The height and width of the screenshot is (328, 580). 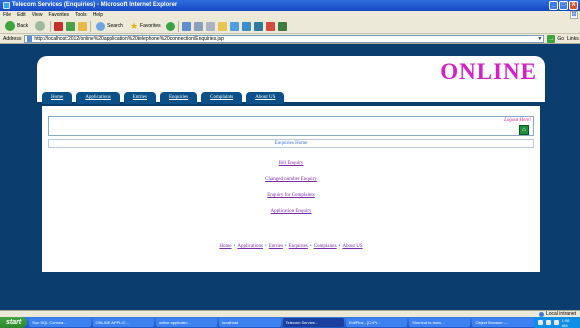 What do you see at coordinates (210, 26) in the screenshot?
I see `print-icon` at bounding box center [210, 26].